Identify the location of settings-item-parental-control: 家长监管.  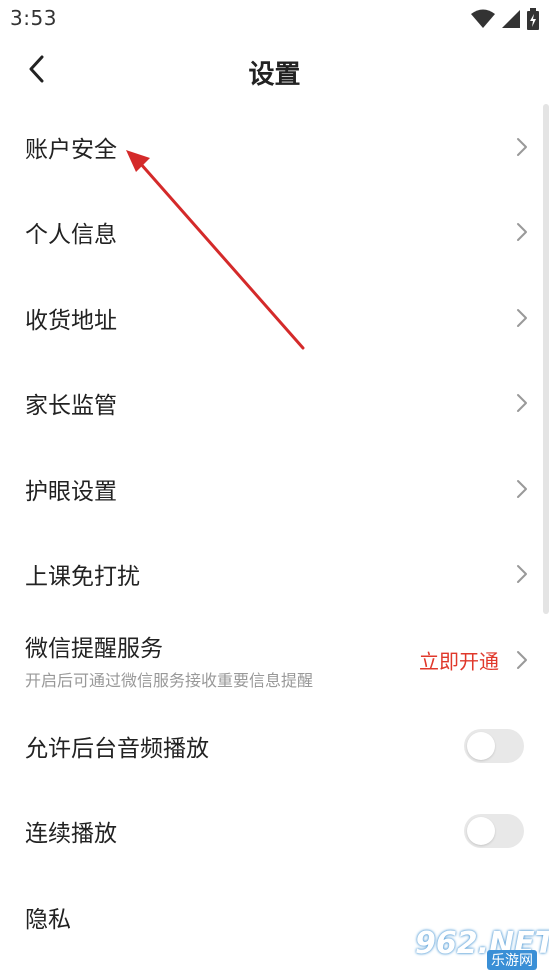
(274, 404).